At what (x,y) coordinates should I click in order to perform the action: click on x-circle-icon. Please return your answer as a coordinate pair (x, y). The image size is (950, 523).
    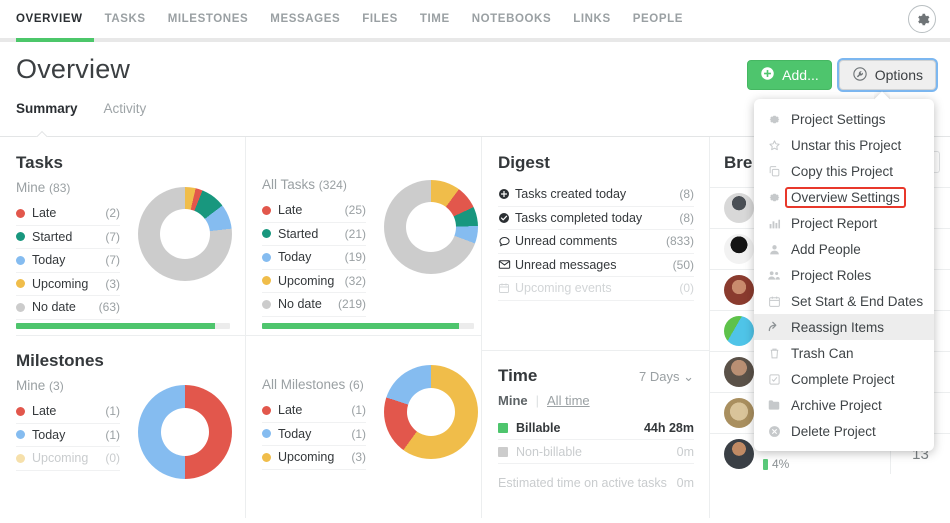
    Looking at the image, I should click on (774, 431).